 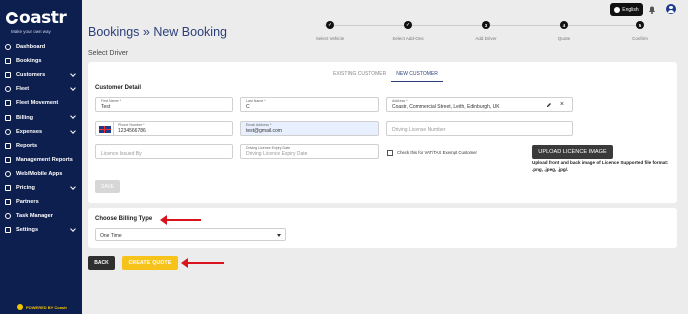 What do you see at coordinates (132, 131) in the screenshot?
I see `phone-value: 1234566786` at bounding box center [132, 131].